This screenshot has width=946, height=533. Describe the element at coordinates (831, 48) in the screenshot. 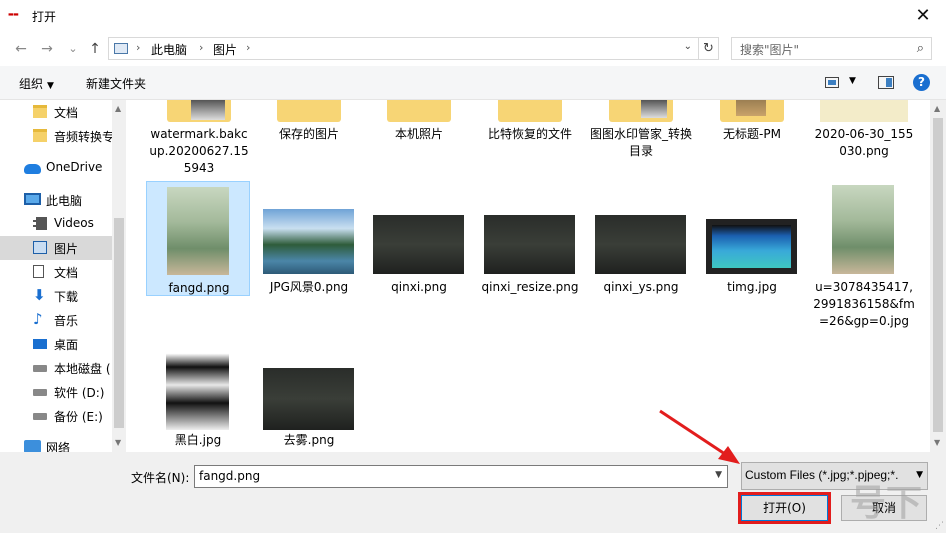

I see `search-box: 搜索"图片" ⌕` at that location.